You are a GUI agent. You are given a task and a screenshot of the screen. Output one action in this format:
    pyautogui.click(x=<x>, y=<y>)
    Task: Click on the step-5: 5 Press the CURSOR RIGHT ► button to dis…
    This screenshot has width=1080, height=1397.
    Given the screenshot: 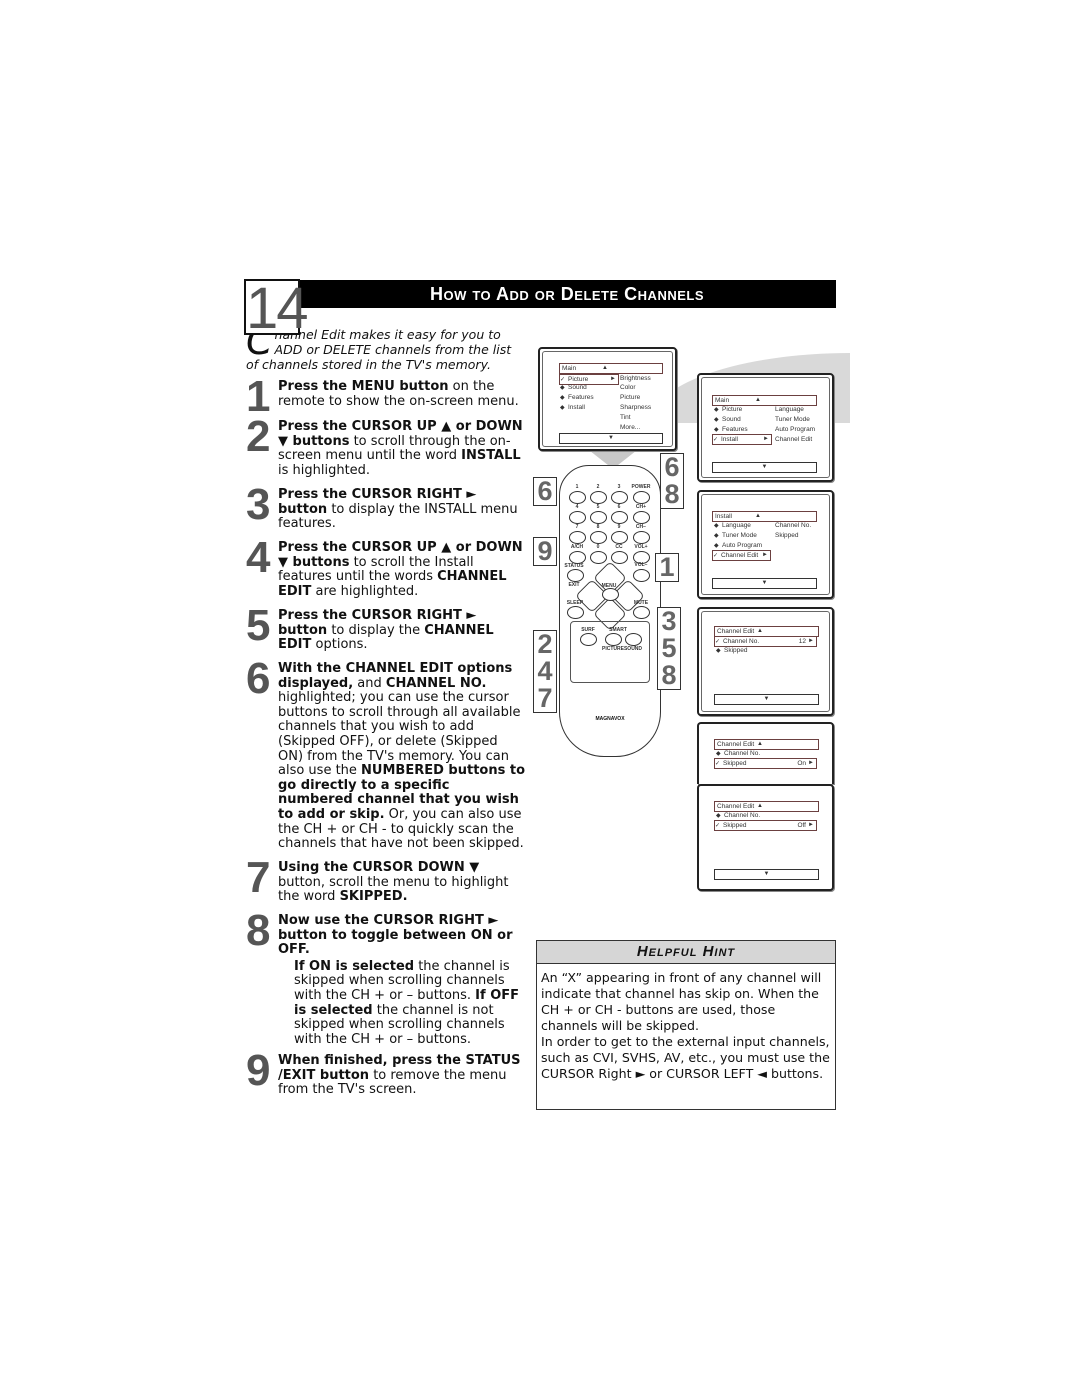 What is the action you would take?
    pyautogui.click(x=386, y=627)
    